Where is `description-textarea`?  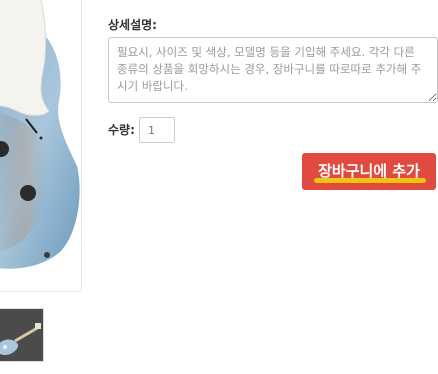 description-textarea is located at coordinates (273, 70).